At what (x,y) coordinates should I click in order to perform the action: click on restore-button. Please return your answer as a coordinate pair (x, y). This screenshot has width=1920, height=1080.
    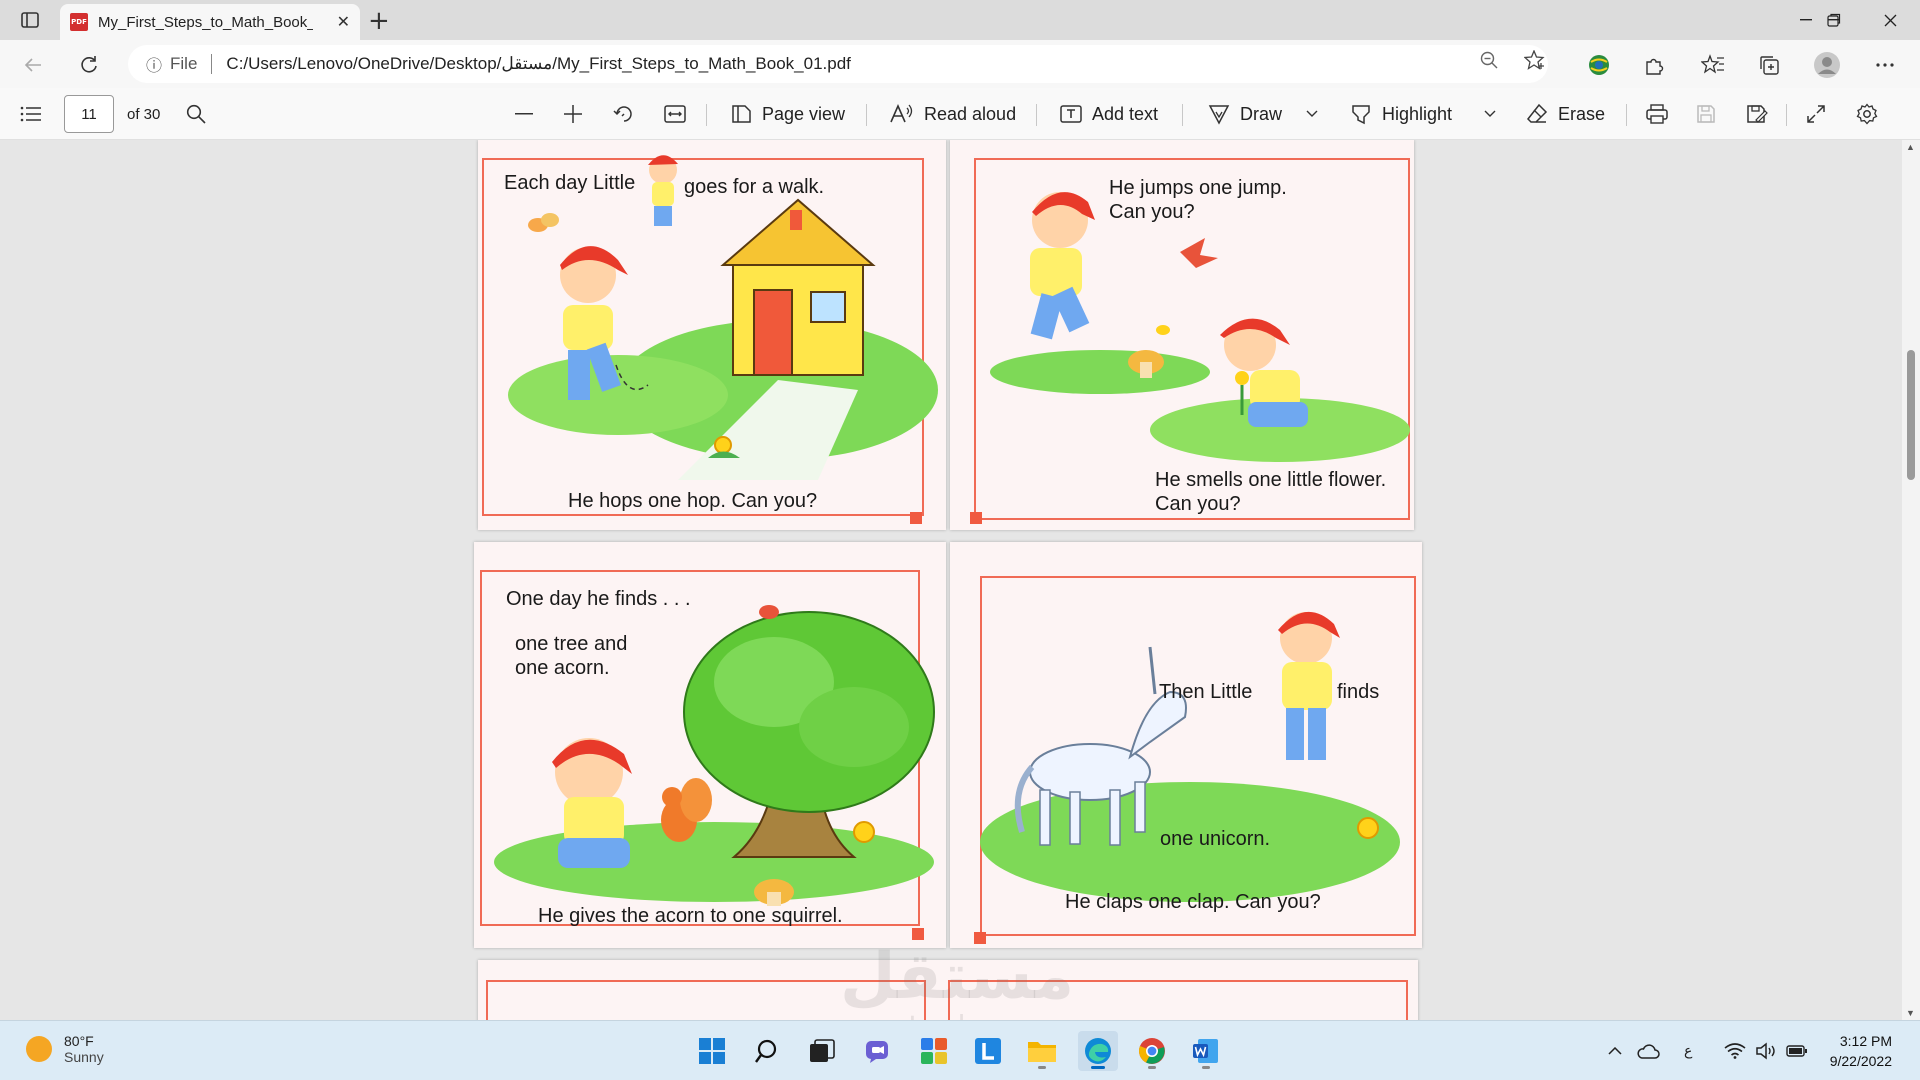
    Looking at the image, I should click on (1834, 20).